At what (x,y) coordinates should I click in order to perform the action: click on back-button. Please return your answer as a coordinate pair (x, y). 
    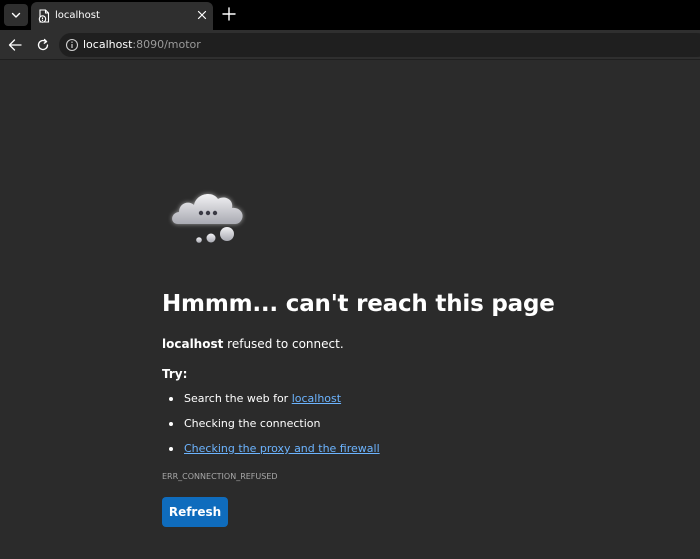
    Looking at the image, I should click on (15, 45).